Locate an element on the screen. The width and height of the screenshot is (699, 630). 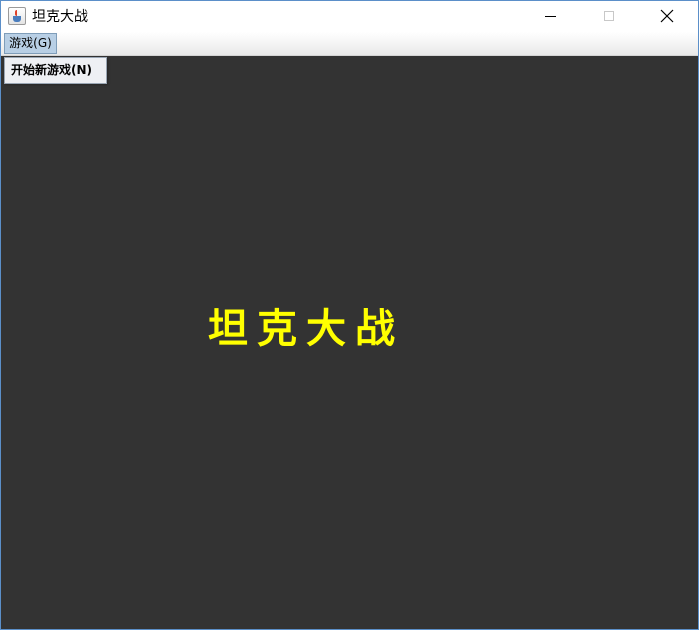
minimize-button is located at coordinates (551, 16).